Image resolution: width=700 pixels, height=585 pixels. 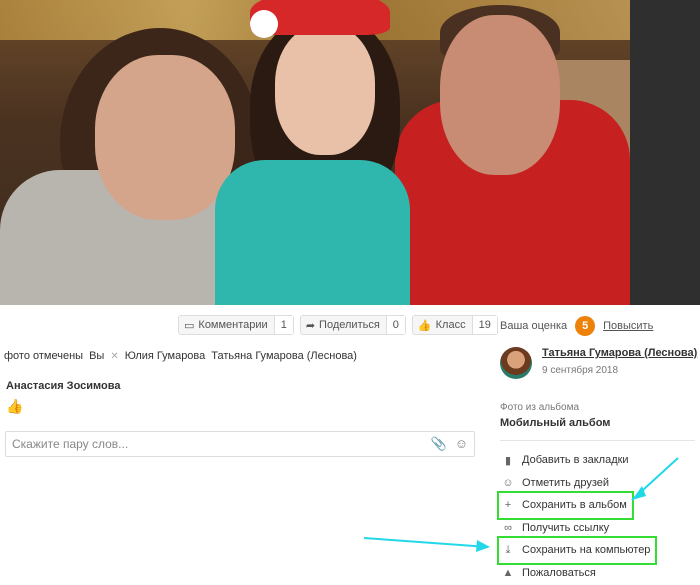 I want to click on raise-rating-link: Повысить, so click(x=628, y=326).